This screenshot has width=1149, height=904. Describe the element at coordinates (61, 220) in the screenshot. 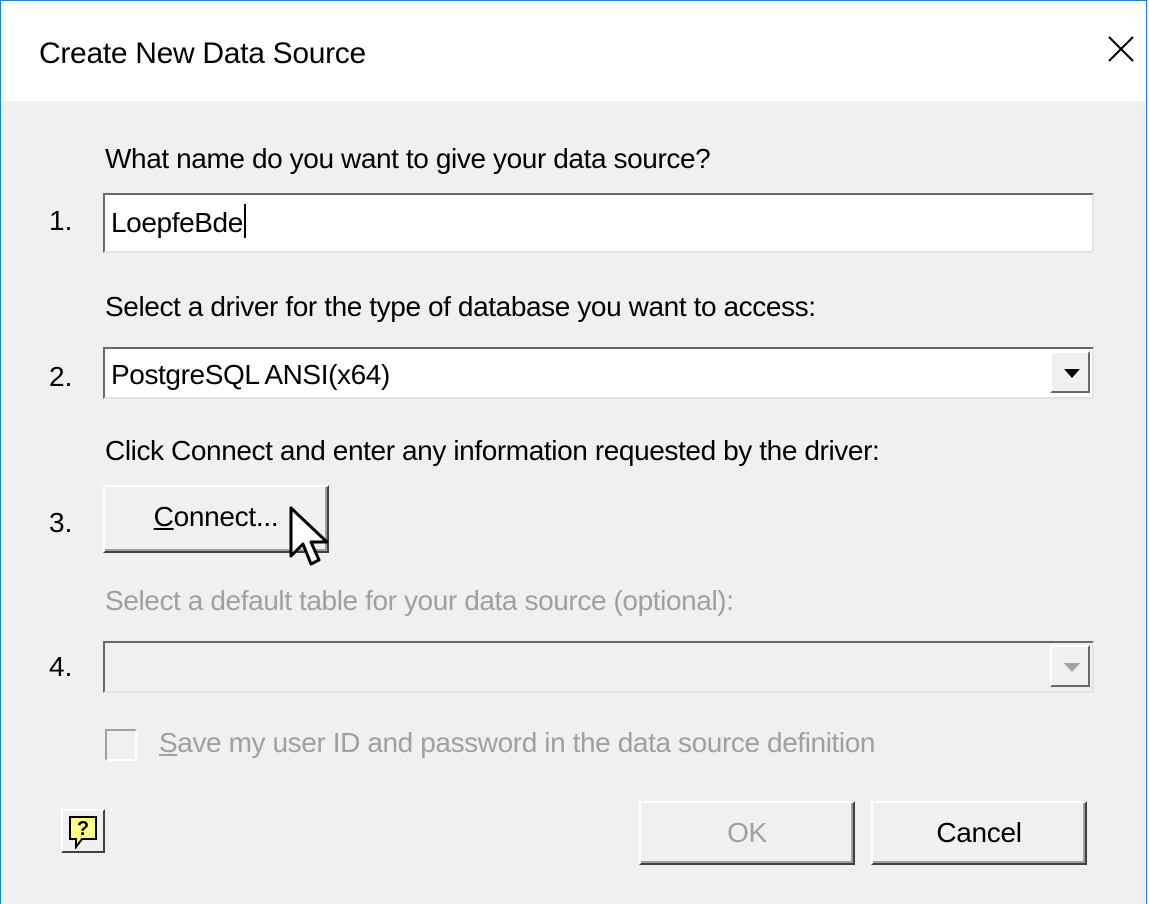

I see `step1-number: 1.` at that location.